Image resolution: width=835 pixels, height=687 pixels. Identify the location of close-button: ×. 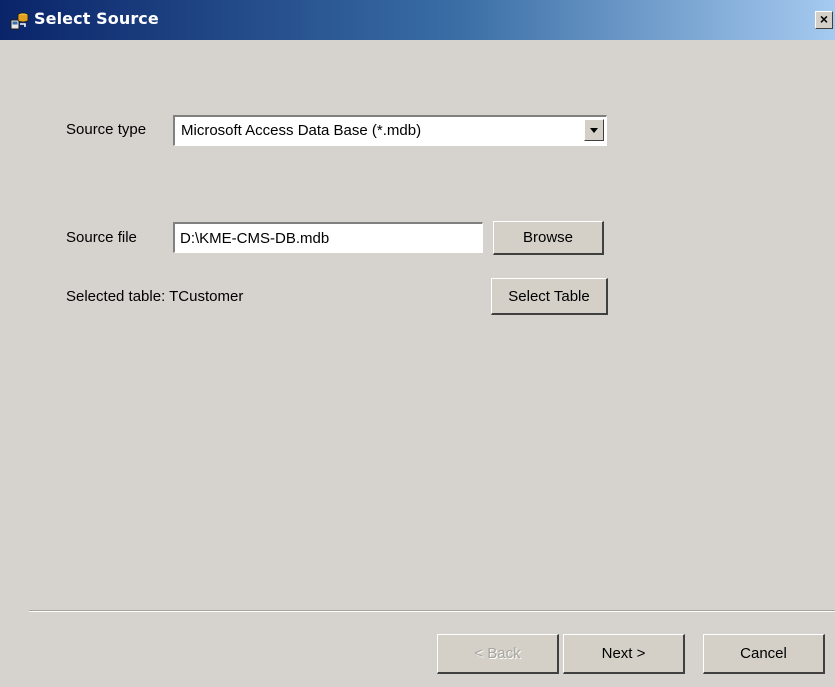
(824, 20).